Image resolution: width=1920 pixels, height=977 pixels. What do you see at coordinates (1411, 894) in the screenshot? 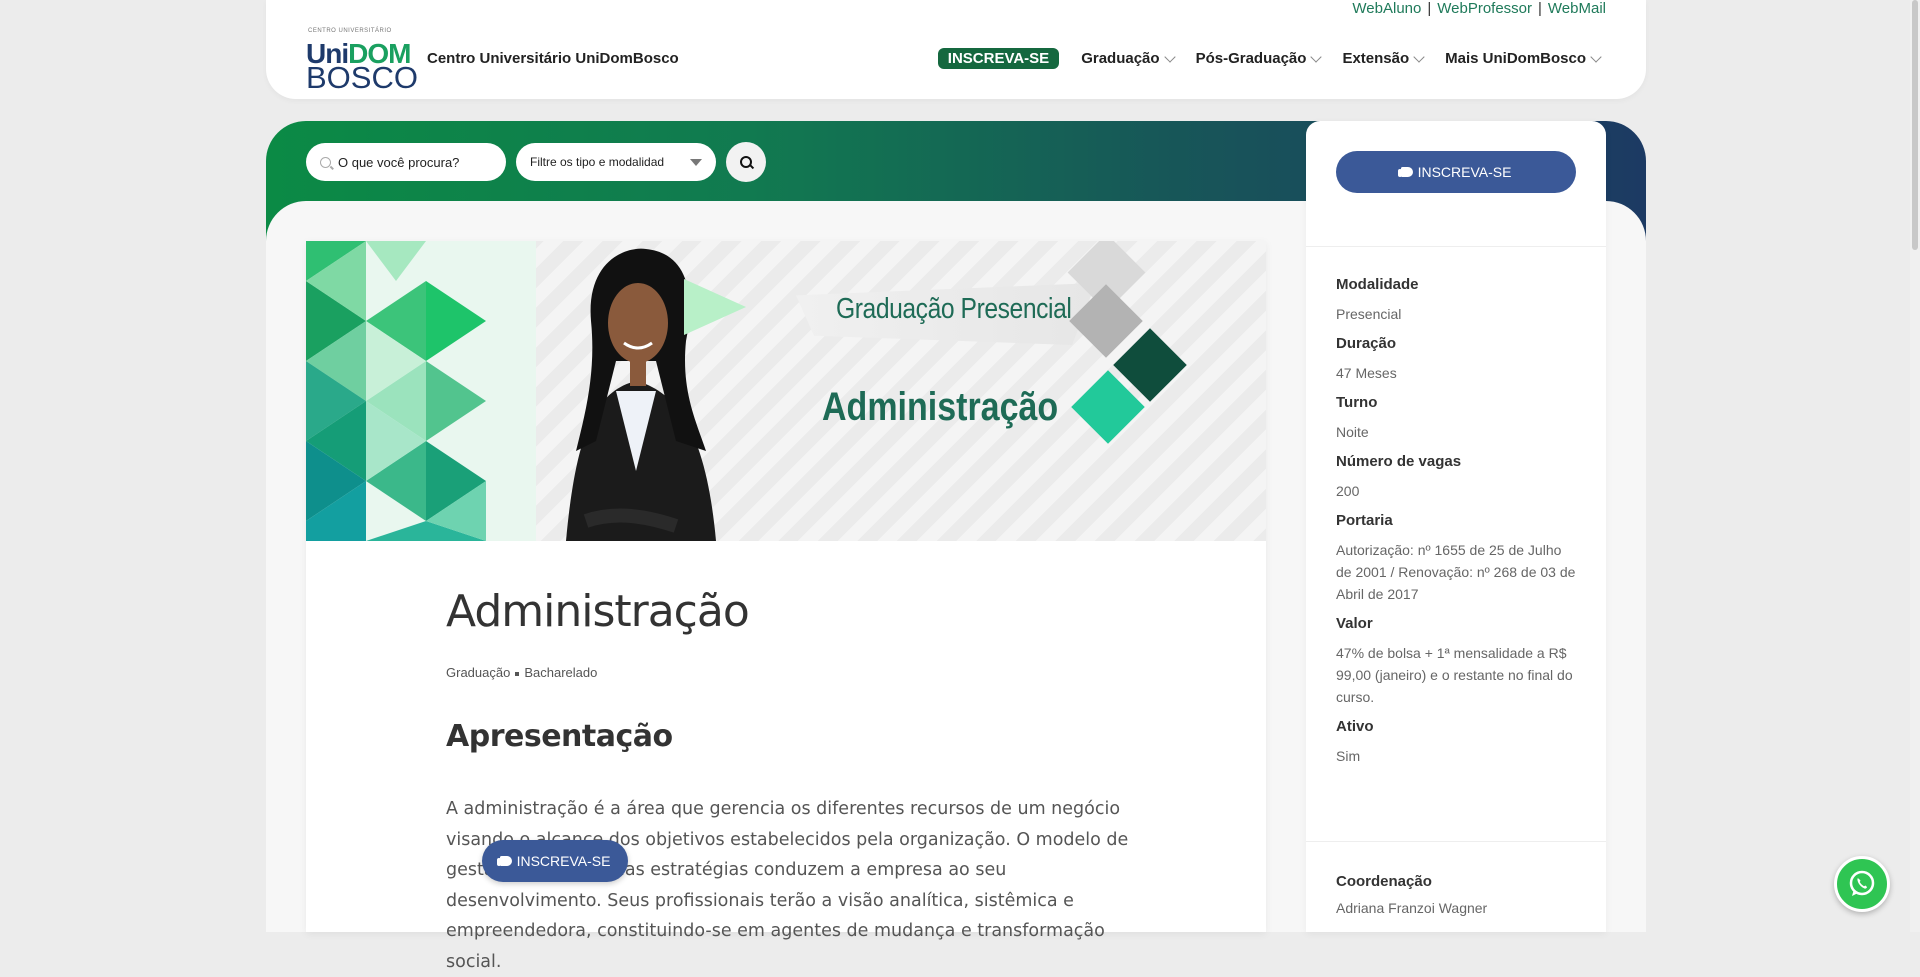
I see `coordination-info: Coordenação Adriana Franzoi Wagner` at bounding box center [1411, 894].